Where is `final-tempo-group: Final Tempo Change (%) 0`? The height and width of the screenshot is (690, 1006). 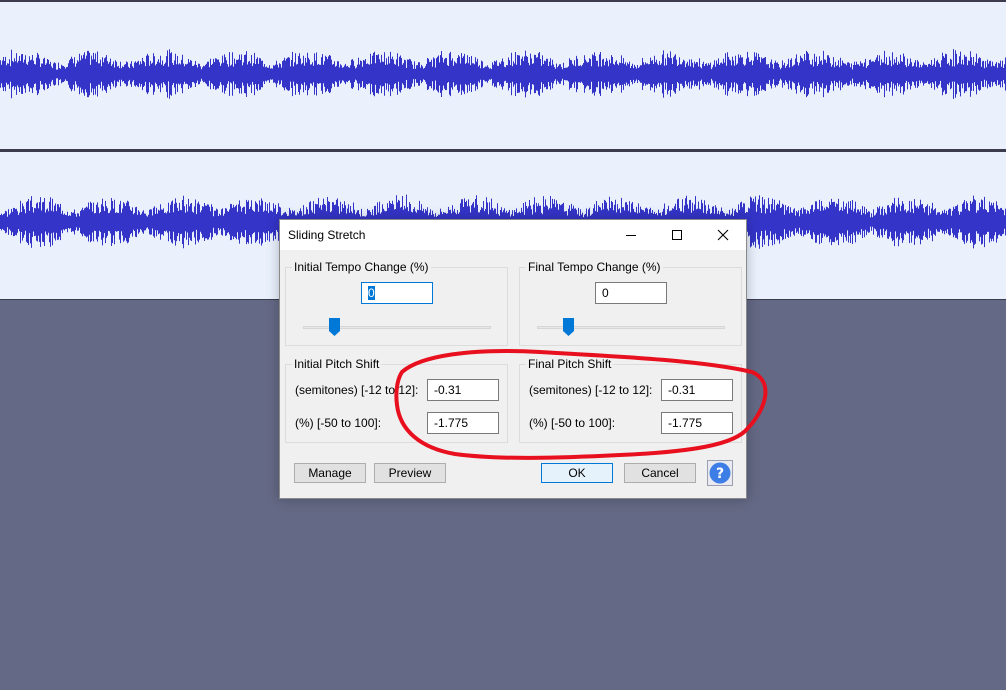 final-tempo-group: Final Tempo Change (%) 0 is located at coordinates (630, 303).